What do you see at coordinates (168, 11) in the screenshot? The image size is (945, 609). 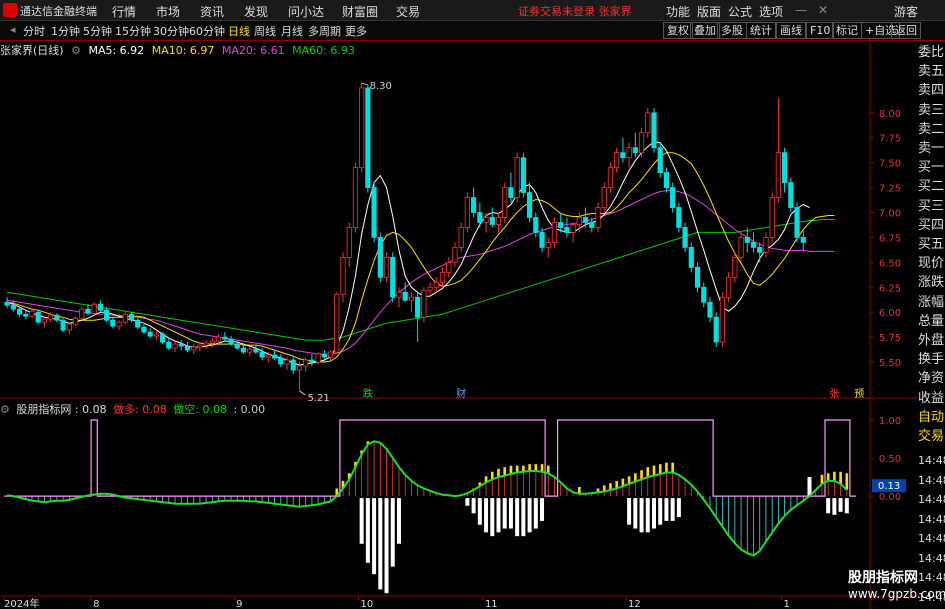 I see `menu-shichang: 市场` at bounding box center [168, 11].